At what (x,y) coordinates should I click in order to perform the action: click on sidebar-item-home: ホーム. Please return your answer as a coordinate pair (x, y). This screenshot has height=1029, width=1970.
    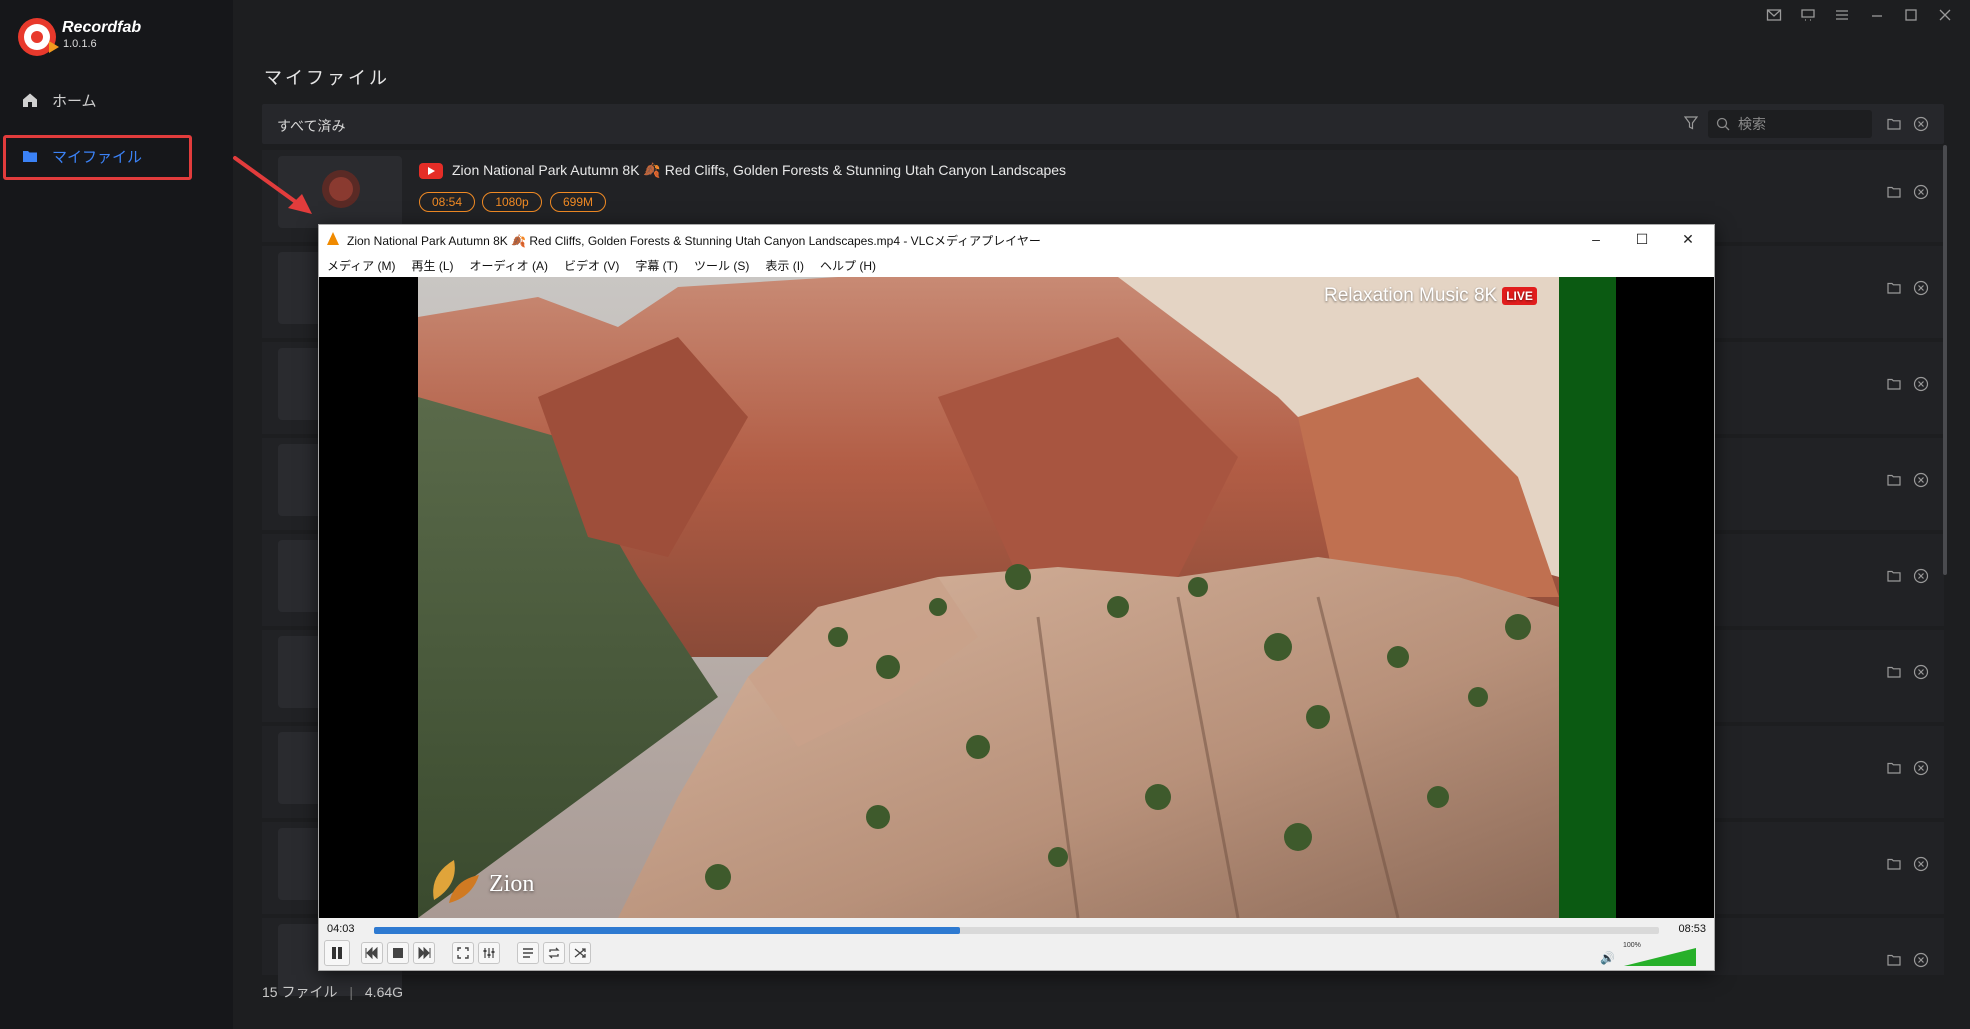
    Looking at the image, I should click on (116, 100).